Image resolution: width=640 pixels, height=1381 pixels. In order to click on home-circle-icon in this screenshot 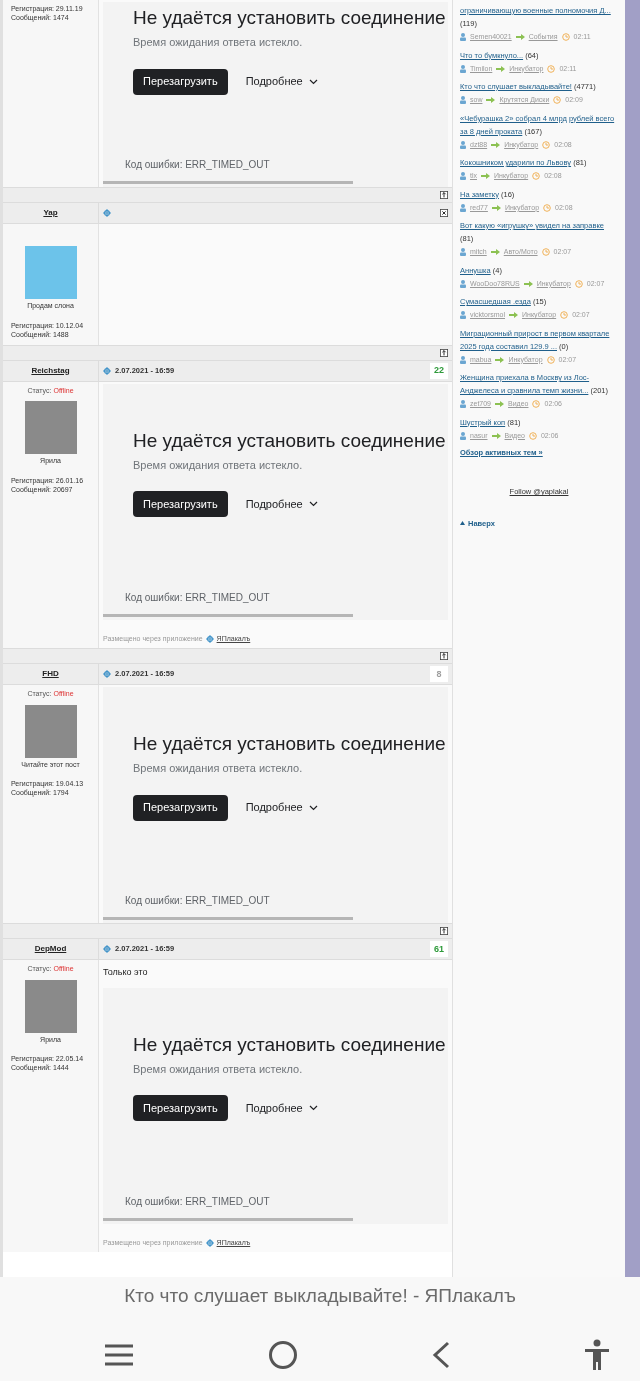, I will do `click(283, 1354)`.